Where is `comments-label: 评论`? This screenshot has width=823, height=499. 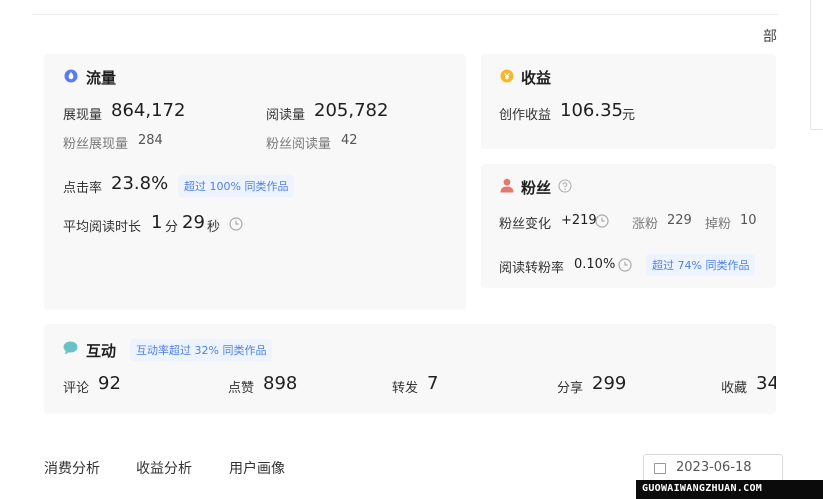
comments-label: 评论 is located at coordinates (76, 388).